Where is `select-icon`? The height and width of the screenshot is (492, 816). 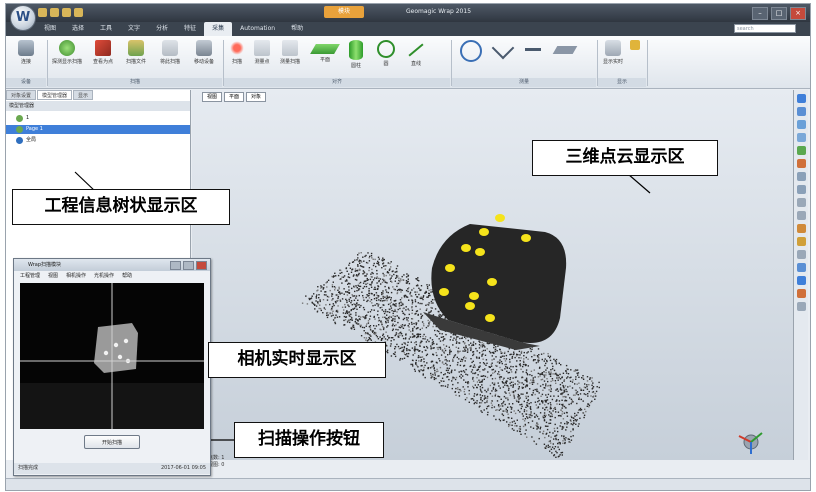 select-icon is located at coordinates (801, 267).